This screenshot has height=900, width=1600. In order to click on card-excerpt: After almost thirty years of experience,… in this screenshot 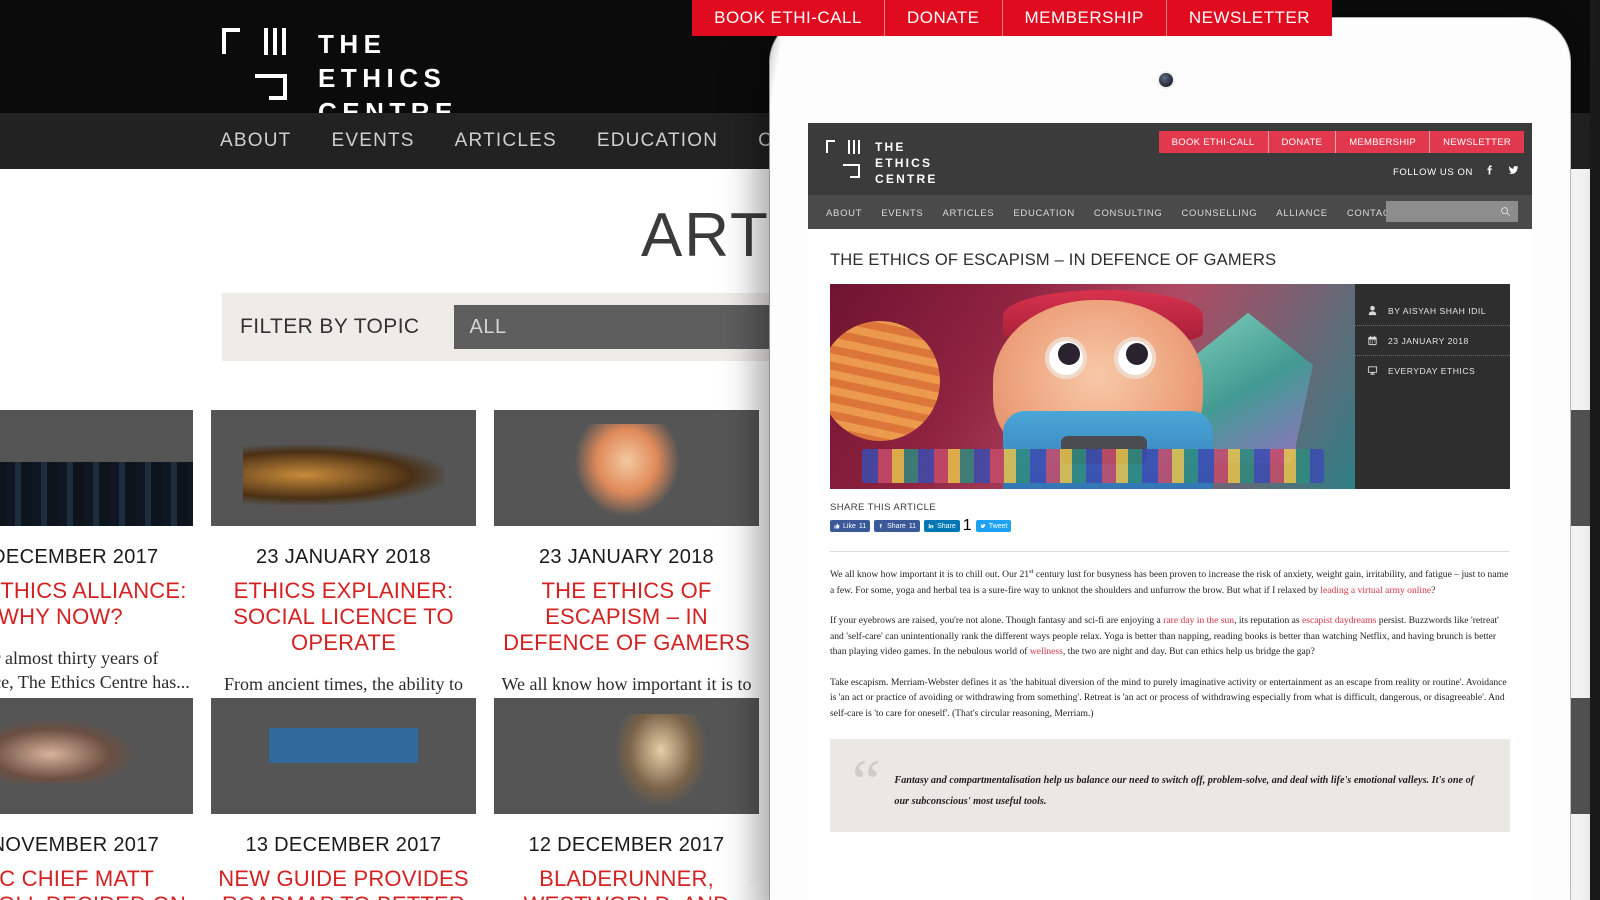, I will do `click(95, 670)`.